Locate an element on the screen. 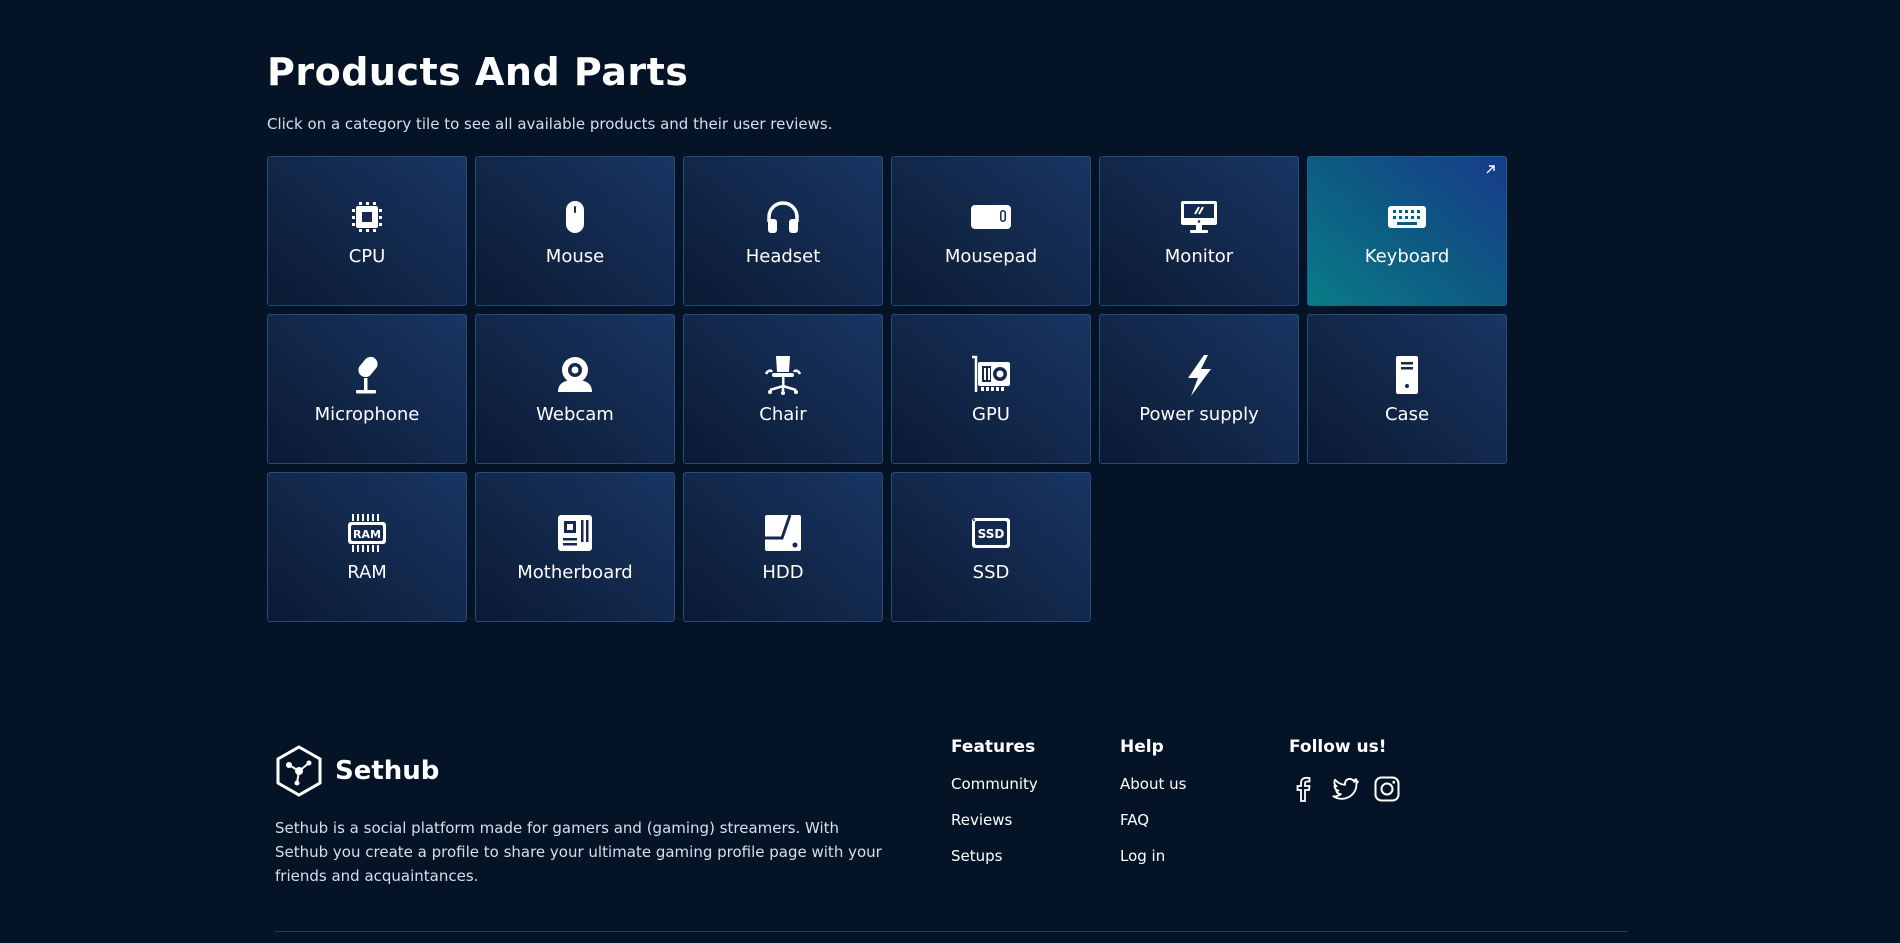 This screenshot has height=943, width=1900. category-tile-ssd: SSD SSD is located at coordinates (991, 547).